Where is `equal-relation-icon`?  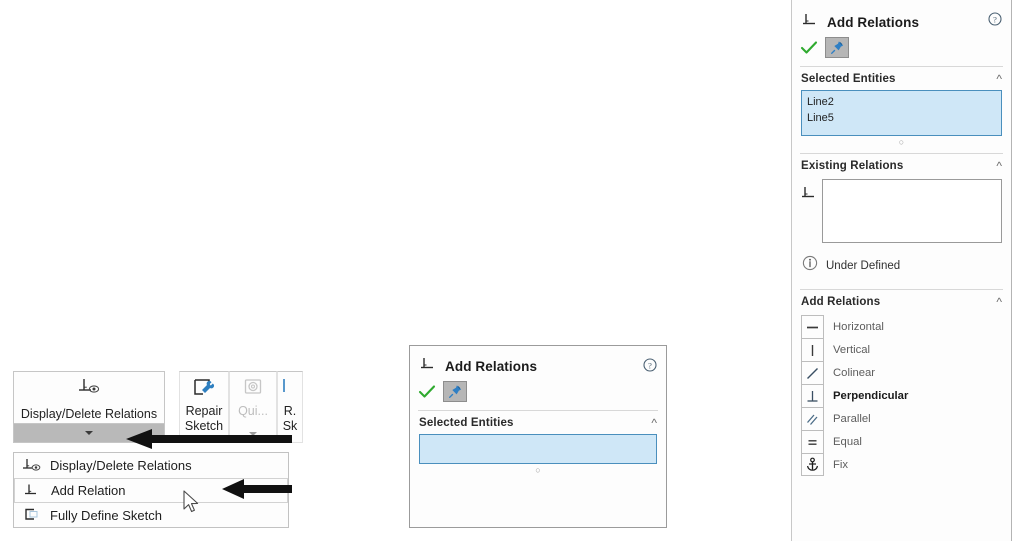
equal-relation-icon is located at coordinates (812, 441).